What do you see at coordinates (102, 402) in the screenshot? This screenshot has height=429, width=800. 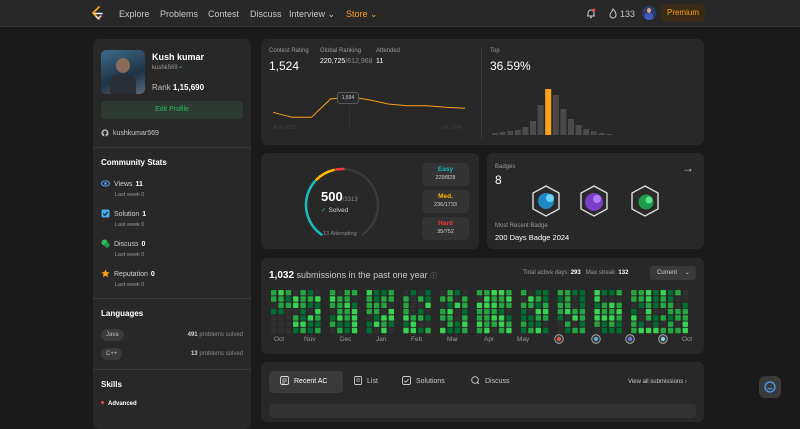 I see `advanced-dot-icon` at bounding box center [102, 402].